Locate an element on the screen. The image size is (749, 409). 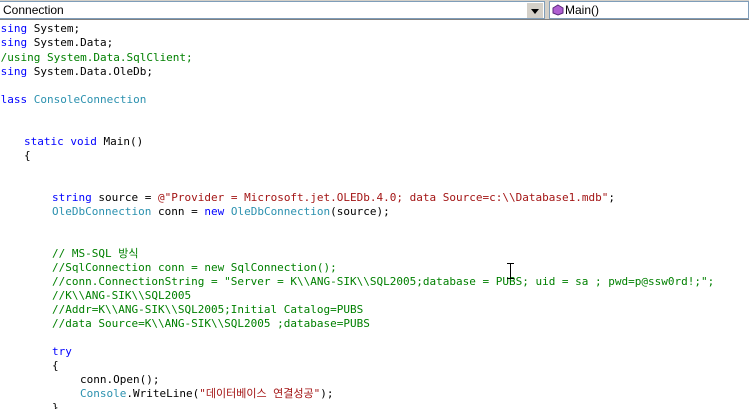
type-name: ConsoleConnection is located at coordinates (90, 99).